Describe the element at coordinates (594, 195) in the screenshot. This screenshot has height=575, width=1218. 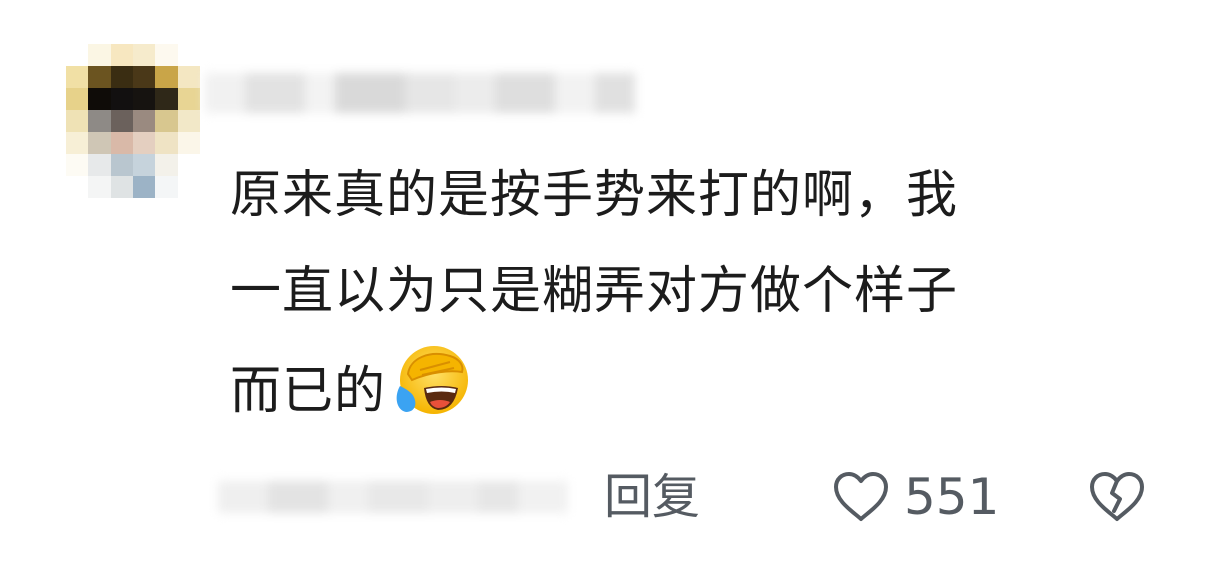
I see `comment-line-1: 原来真的是按手势来打的啊，我` at that location.